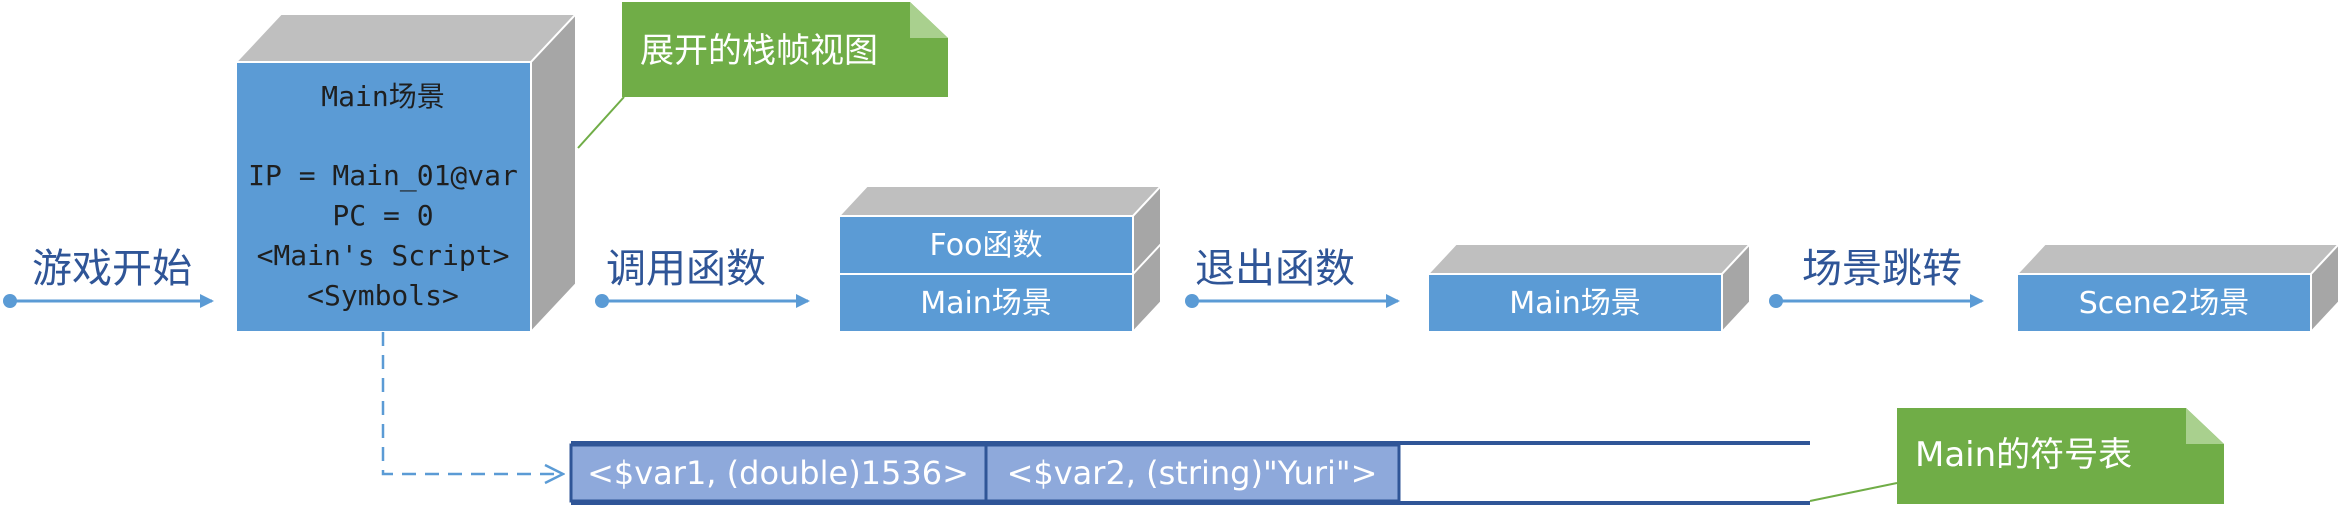 The width and height of the screenshot is (2344, 519). I want to click on main-frame-script: <Main's Script>, so click(383, 255).